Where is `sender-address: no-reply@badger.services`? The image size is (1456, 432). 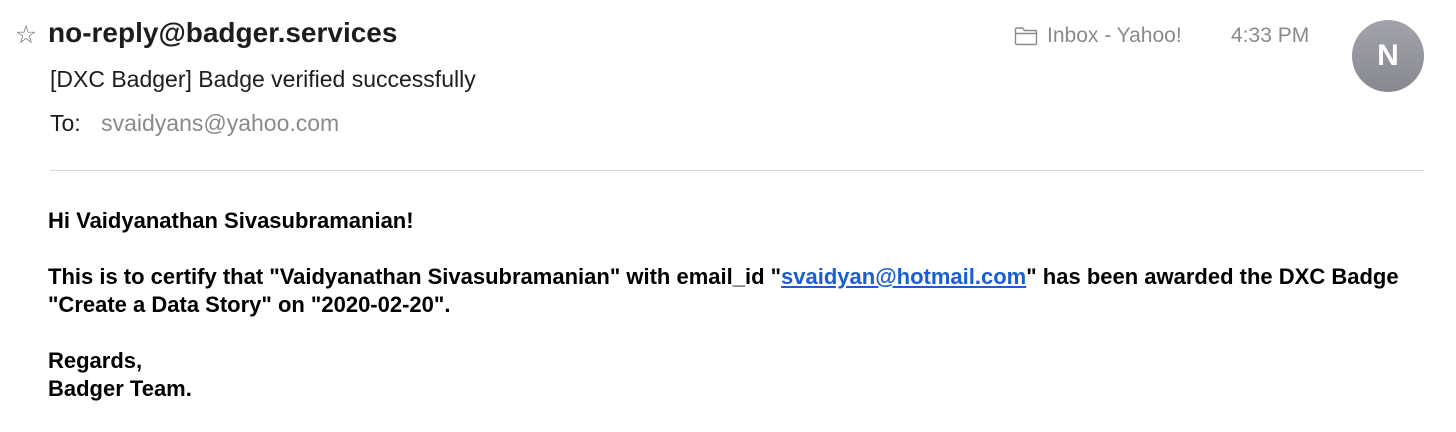
sender-address: no-reply@badger.services is located at coordinates (222, 33).